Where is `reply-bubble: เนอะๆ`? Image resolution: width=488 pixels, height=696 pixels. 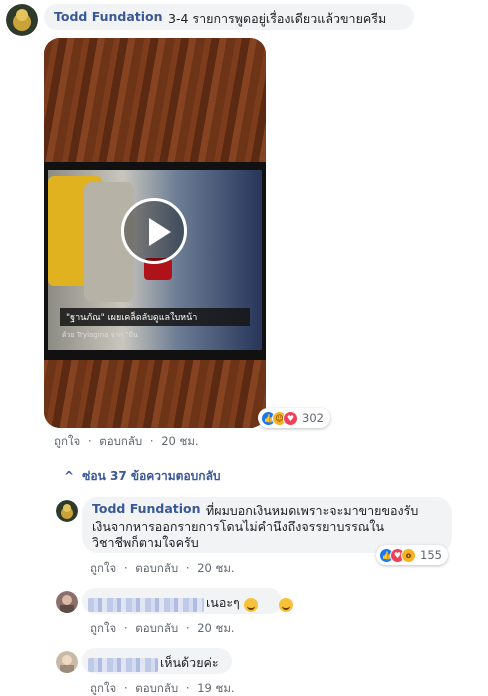
reply-bubble: เนอะๆ is located at coordinates (188, 601).